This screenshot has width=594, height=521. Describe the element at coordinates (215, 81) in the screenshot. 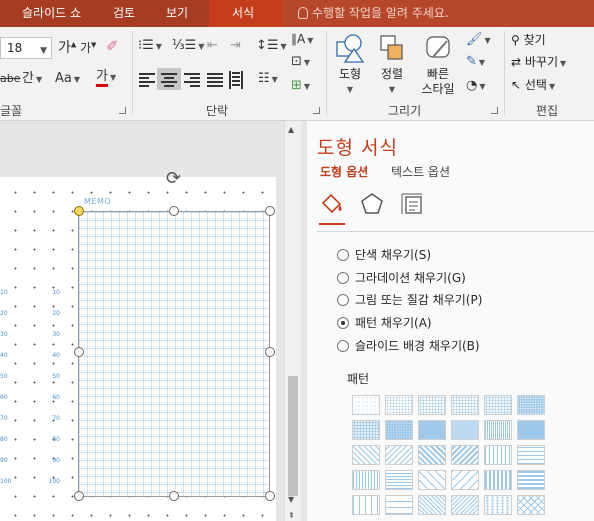

I see `justify-icon` at that location.